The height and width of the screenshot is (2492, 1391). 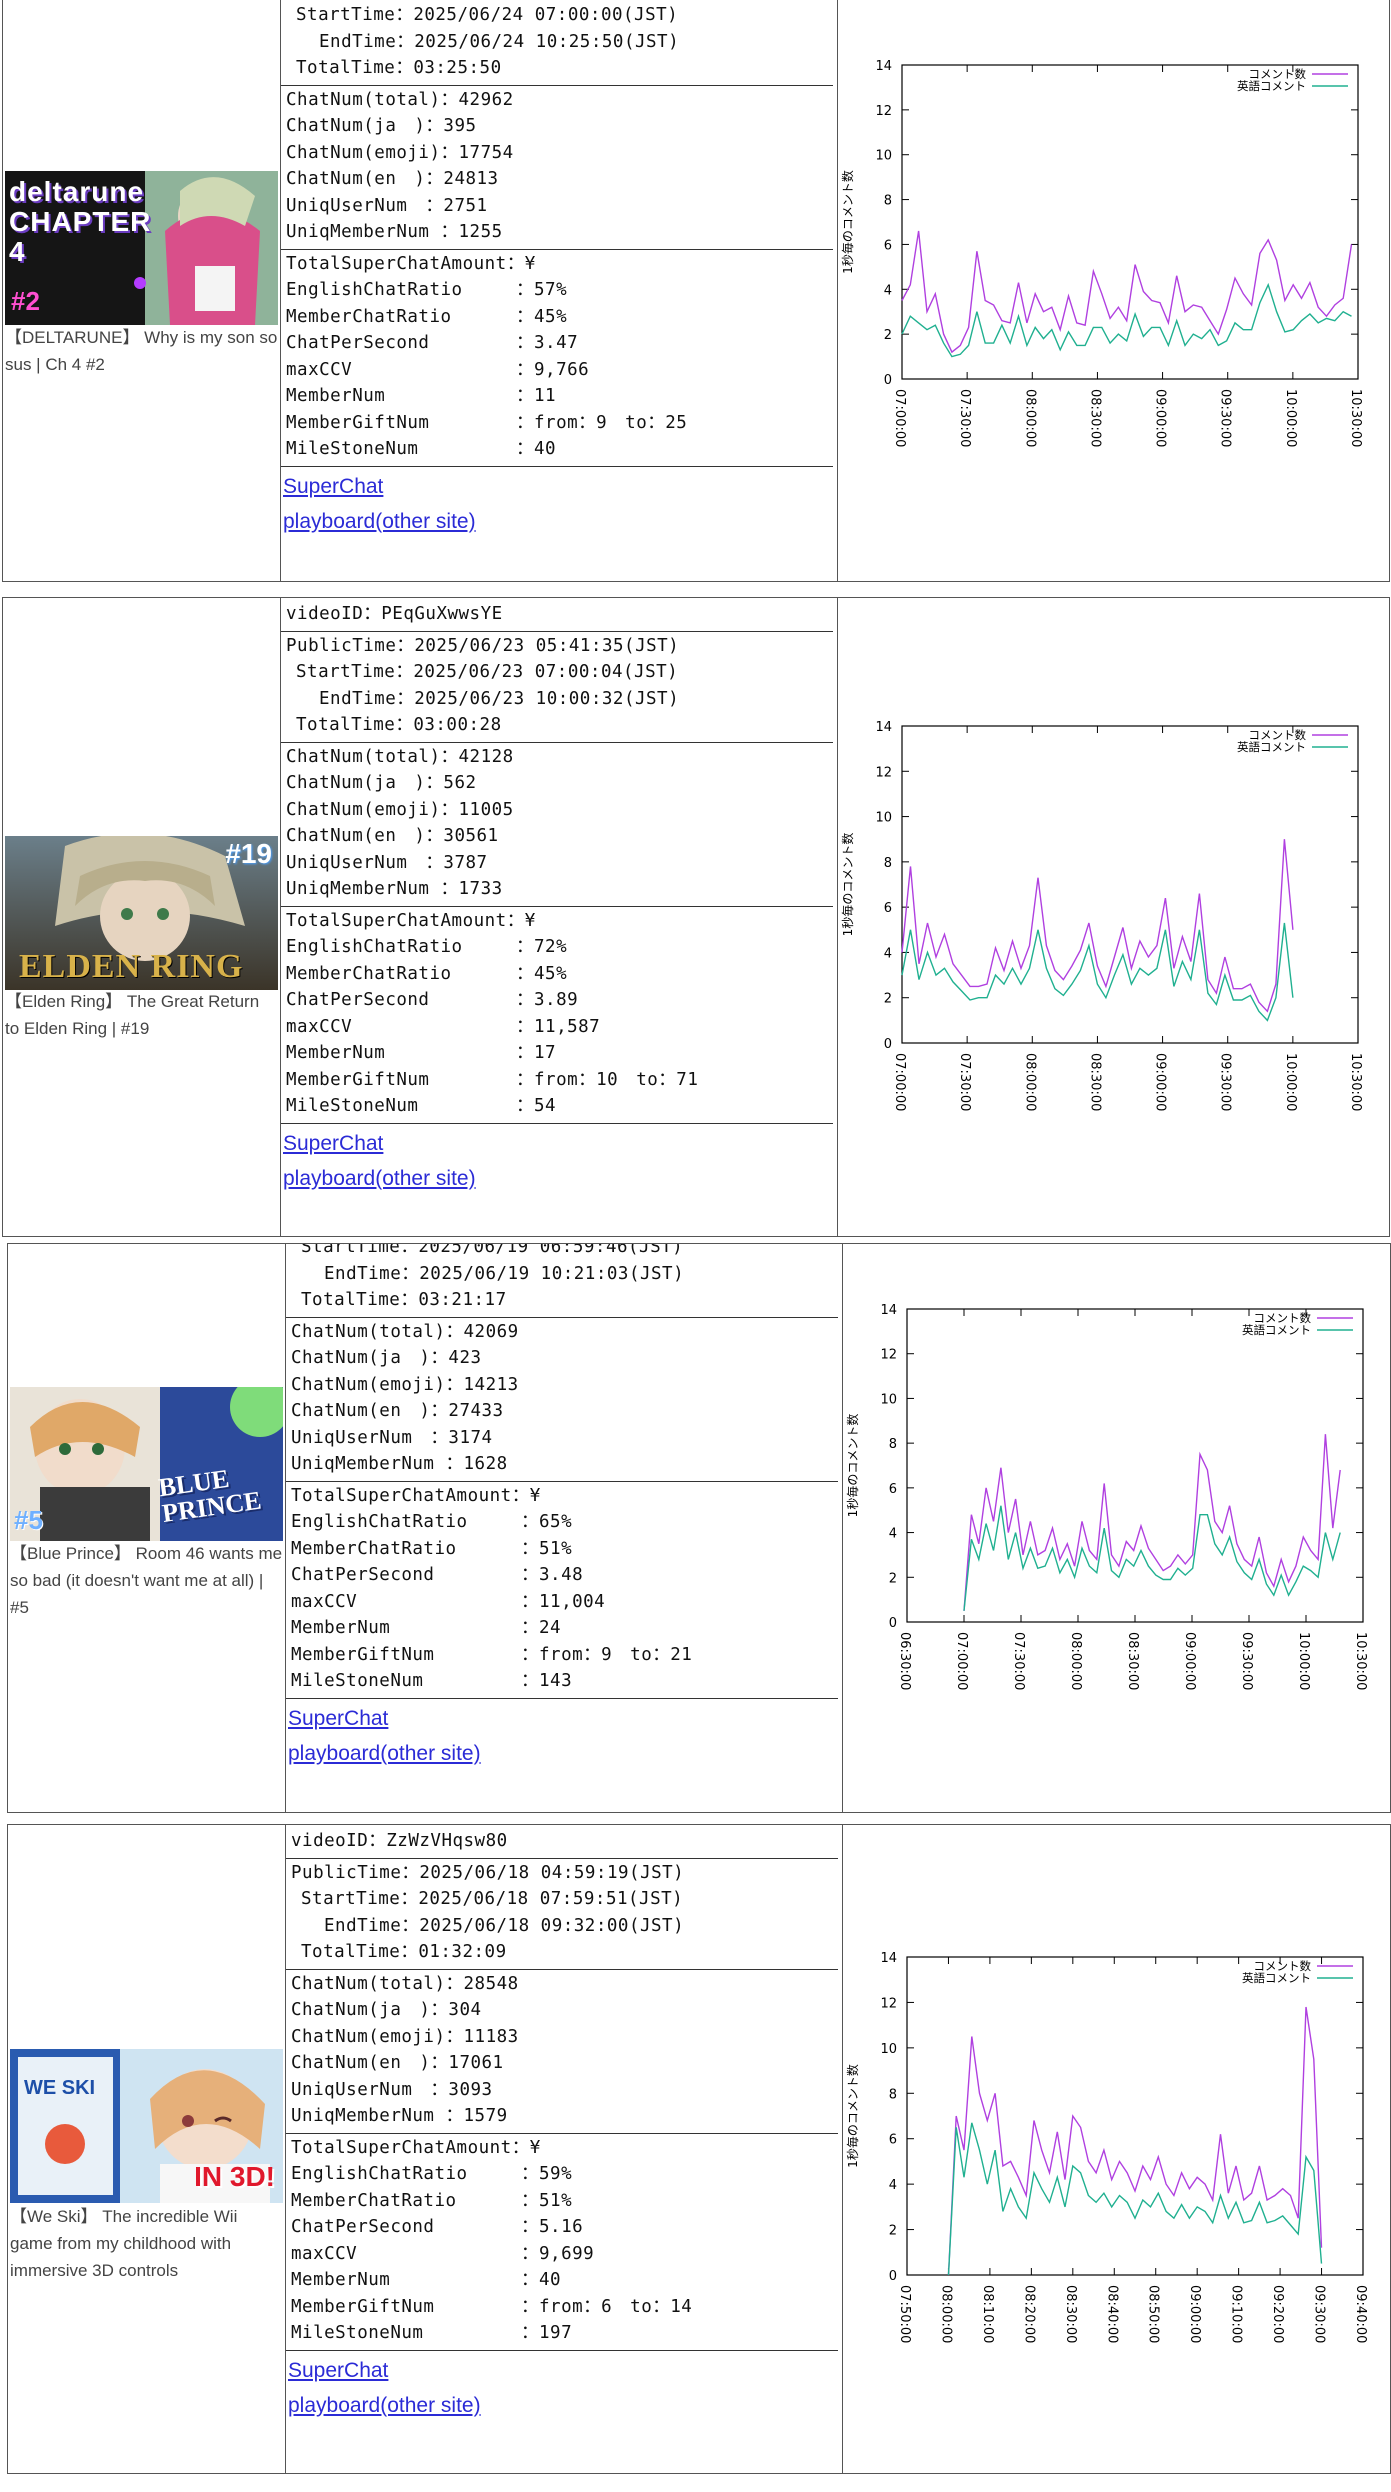 I want to click on max-ccv: ：11,004, so click(x=563, y=1601).